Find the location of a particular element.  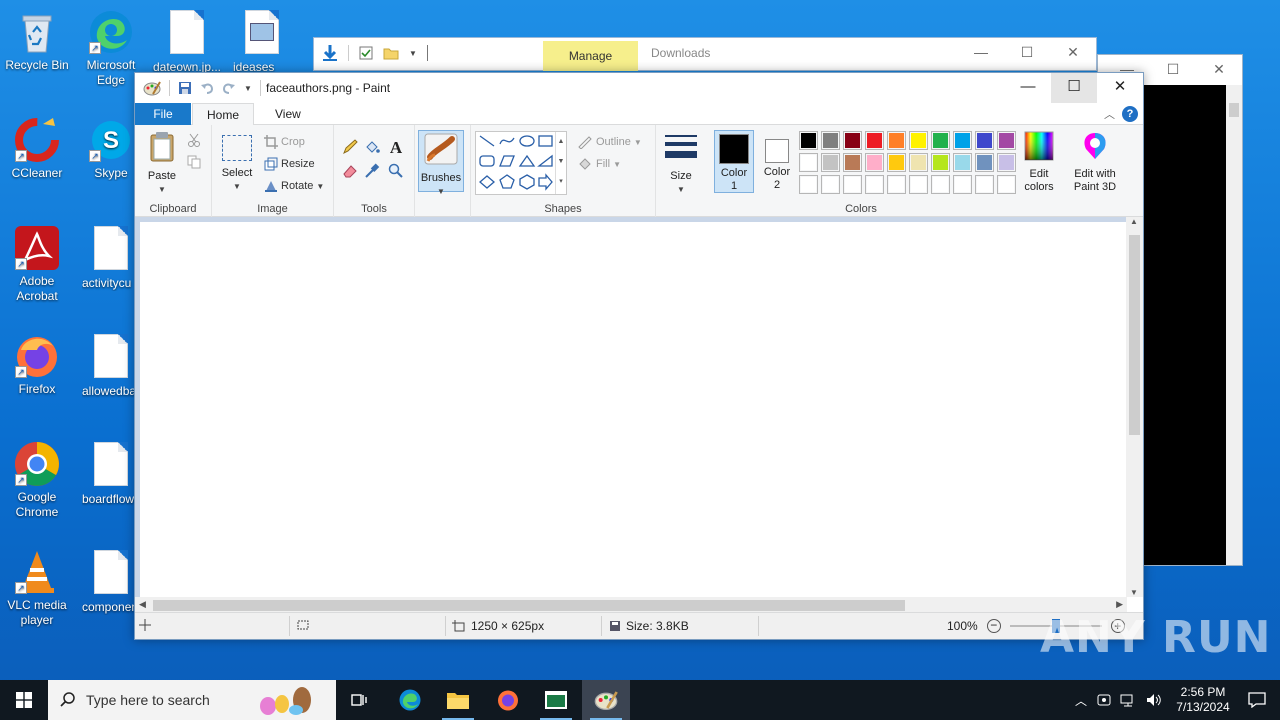

network-icon is located at coordinates (1128, 700).